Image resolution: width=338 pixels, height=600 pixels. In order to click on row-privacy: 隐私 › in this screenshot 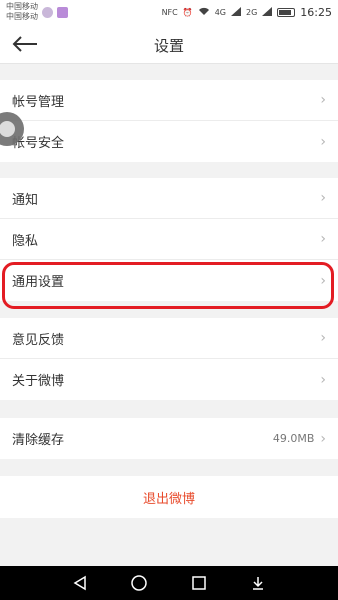, I will do `click(169, 239)`.